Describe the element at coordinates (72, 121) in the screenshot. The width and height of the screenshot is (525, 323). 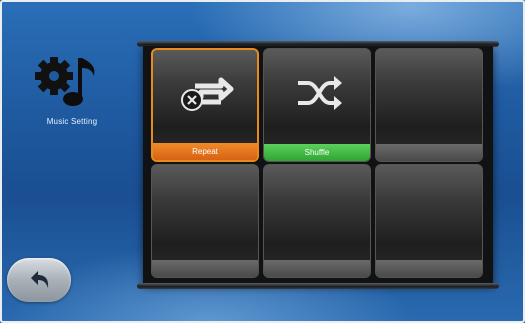
I see `music-setting-label: Music Setting` at that location.